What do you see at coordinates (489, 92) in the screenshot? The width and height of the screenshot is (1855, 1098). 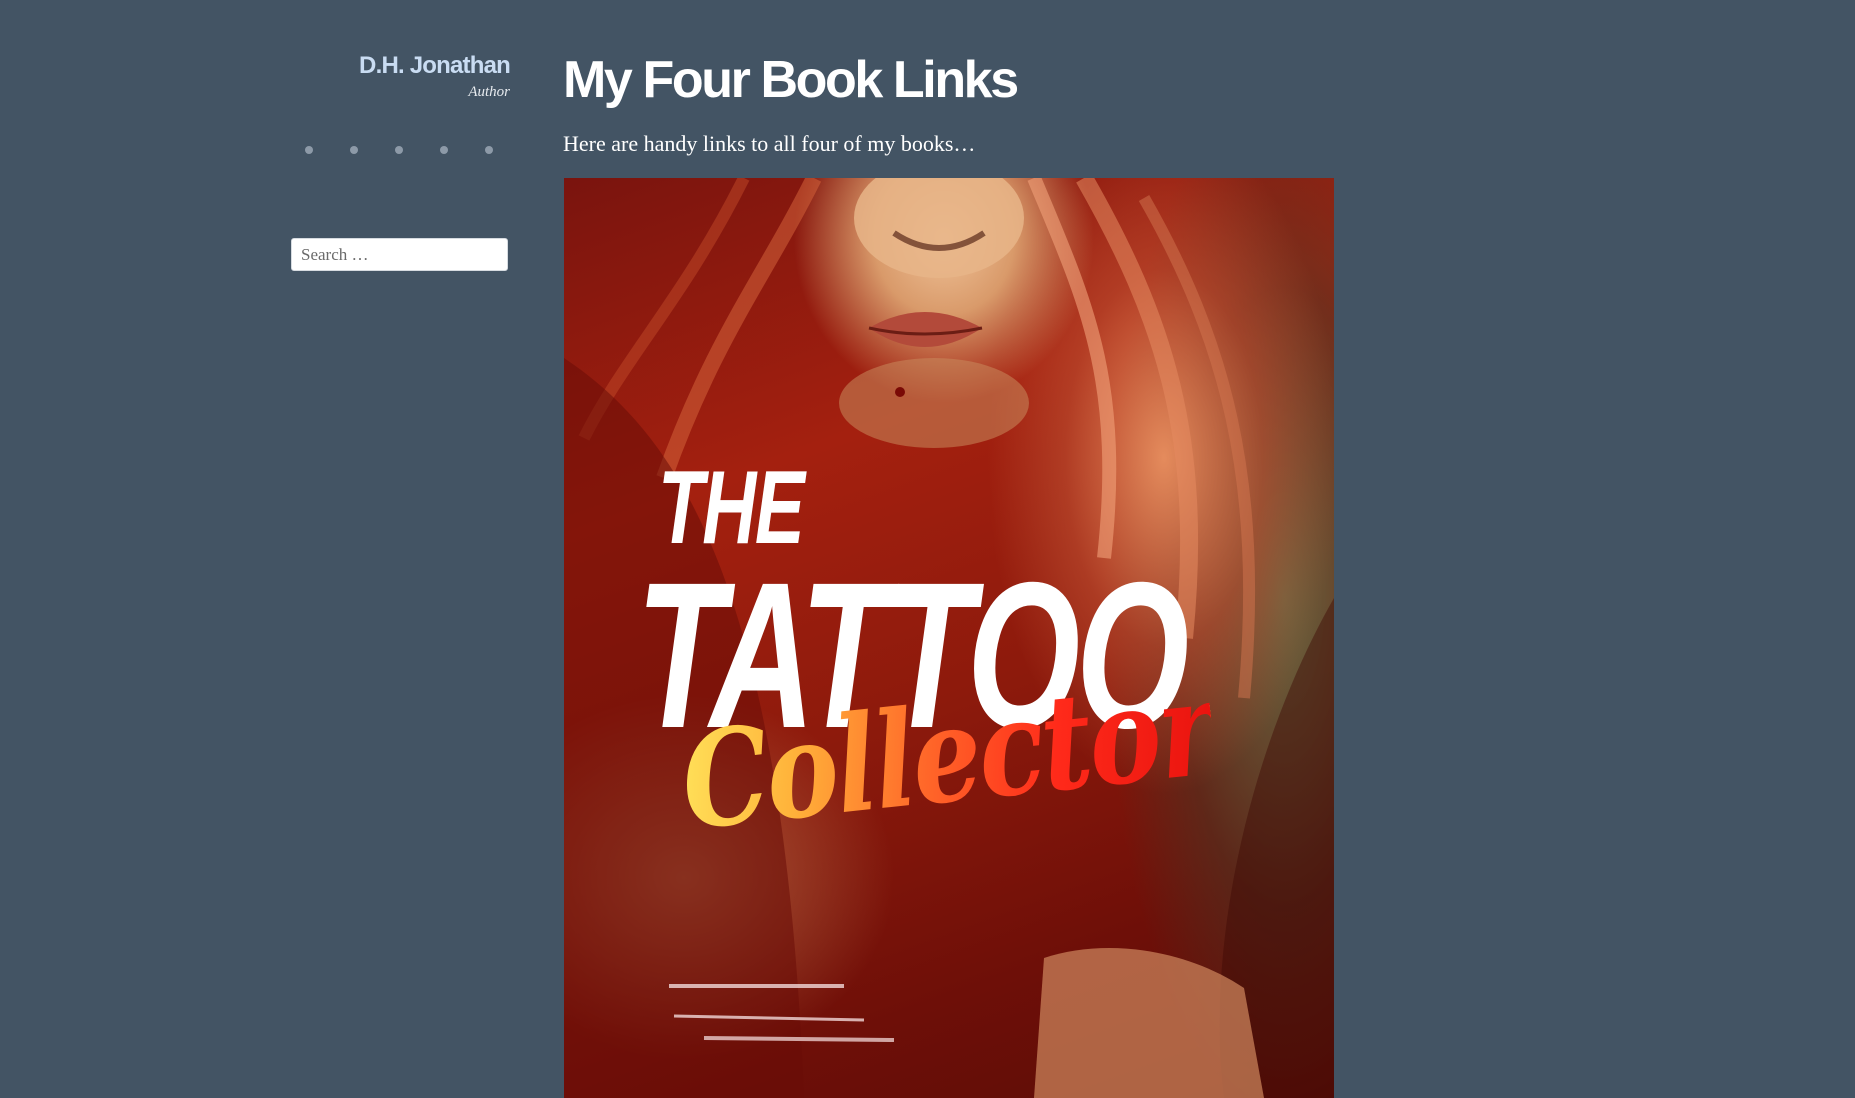 I see `site-tagline: Author` at bounding box center [489, 92].